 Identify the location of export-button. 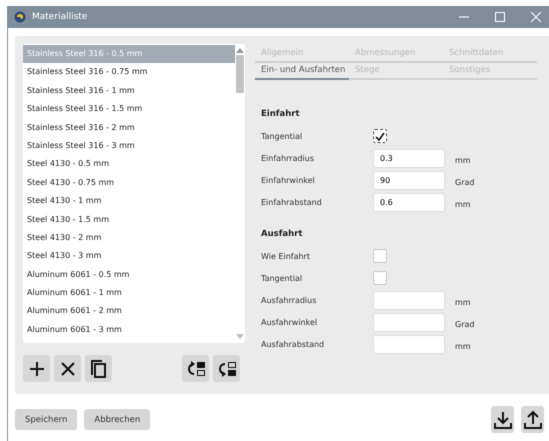
(532, 419).